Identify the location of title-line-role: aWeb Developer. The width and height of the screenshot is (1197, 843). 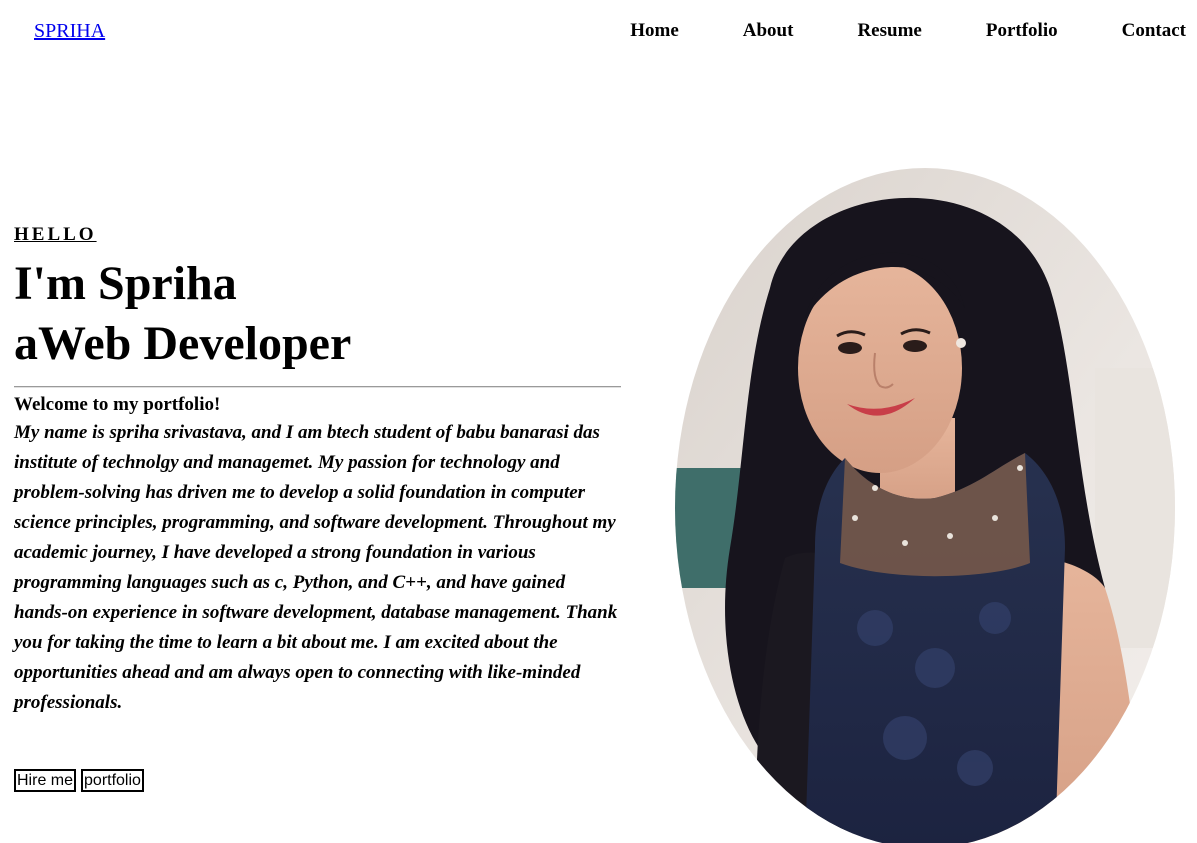
(183, 343).